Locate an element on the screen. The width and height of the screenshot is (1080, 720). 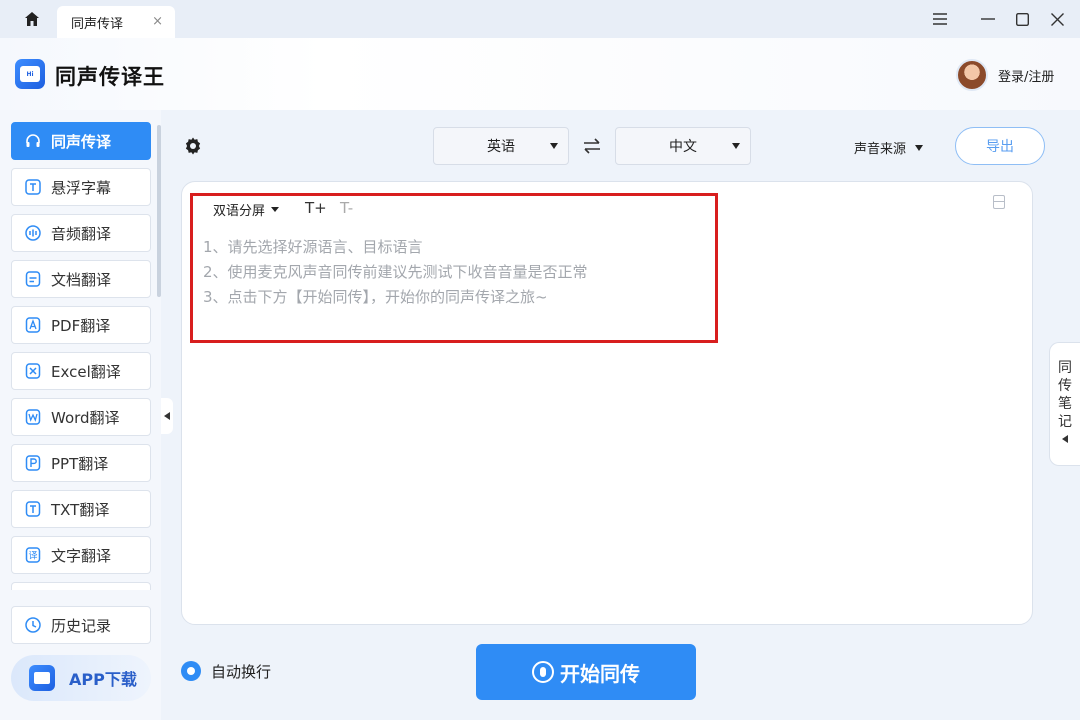
sidebar-item-label: 历史记录 is located at coordinates (81, 625).